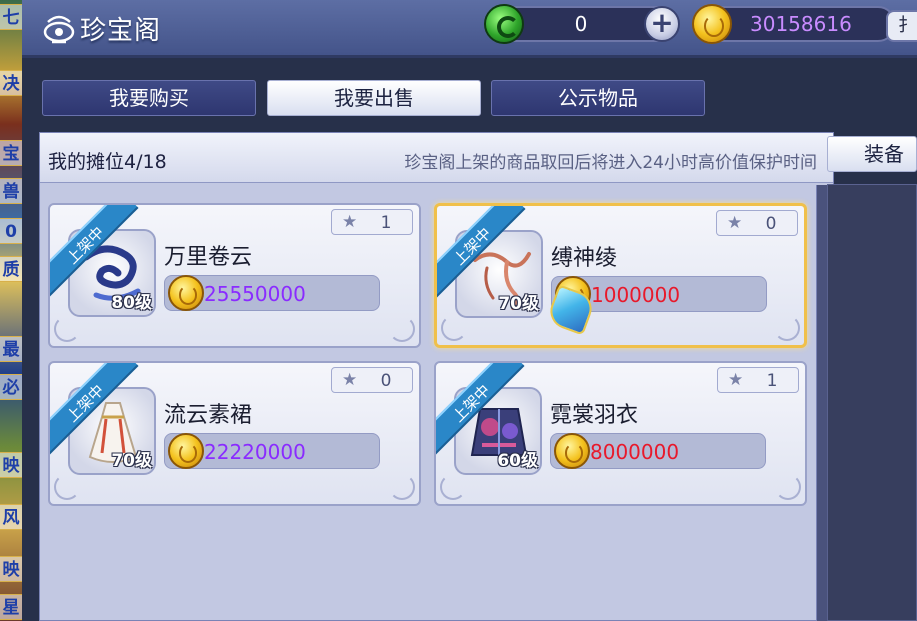 The height and width of the screenshot is (621, 917). I want to click on item-price: 22220000, so click(255, 452).